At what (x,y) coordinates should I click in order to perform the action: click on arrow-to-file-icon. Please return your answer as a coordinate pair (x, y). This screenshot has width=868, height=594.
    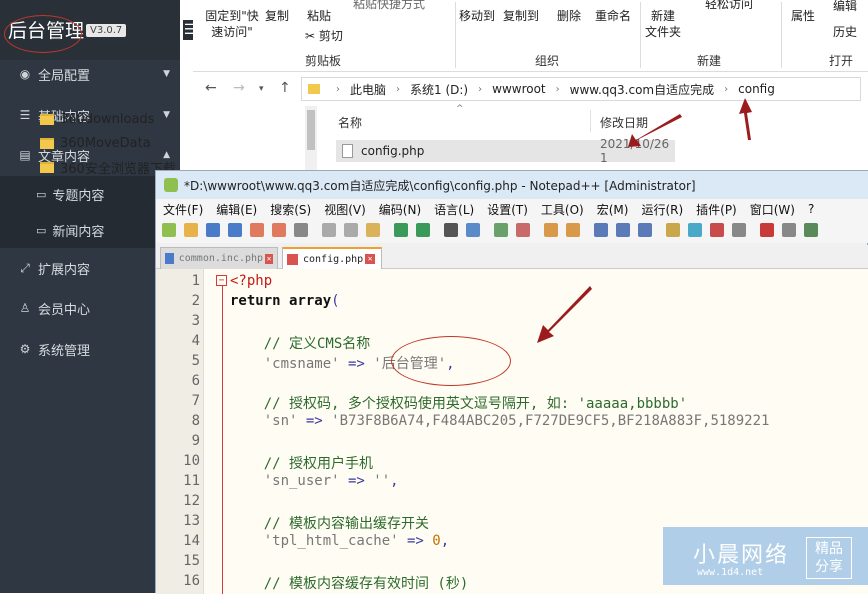
    Looking at the image, I should click on (655, 130).